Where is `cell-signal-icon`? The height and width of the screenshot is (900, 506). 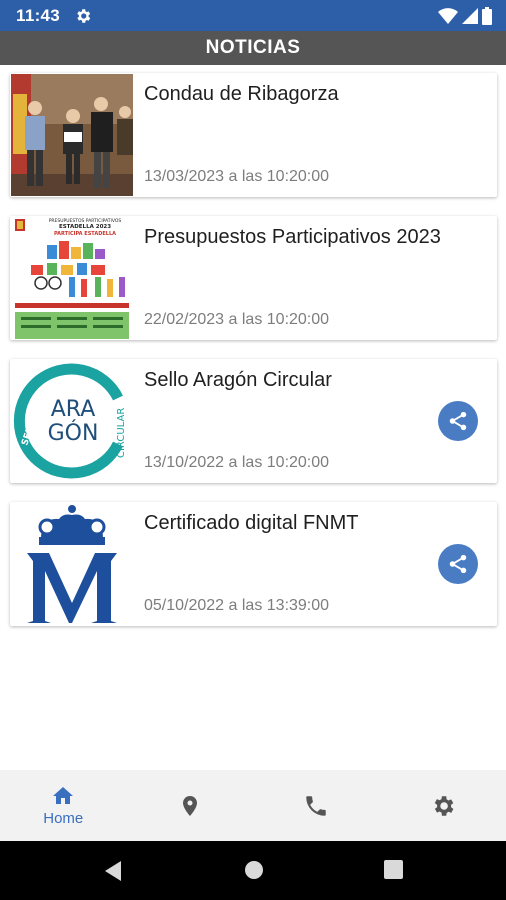 cell-signal-icon is located at coordinates (470, 16).